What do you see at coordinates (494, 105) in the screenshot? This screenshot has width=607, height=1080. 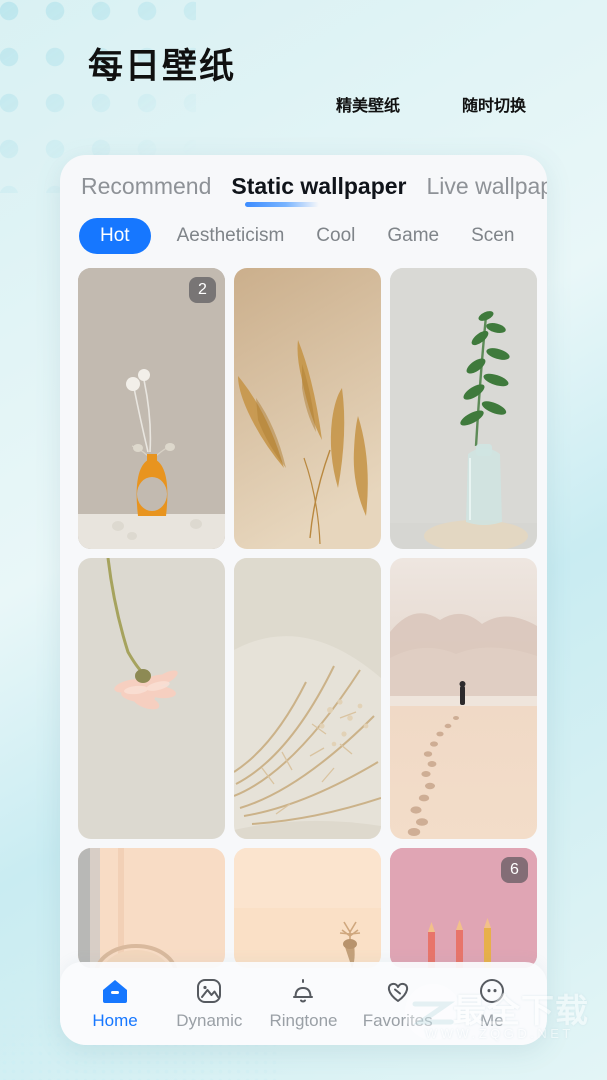 I see `header-subtitle-2: 随时切换` at bounding box center [494, 105].